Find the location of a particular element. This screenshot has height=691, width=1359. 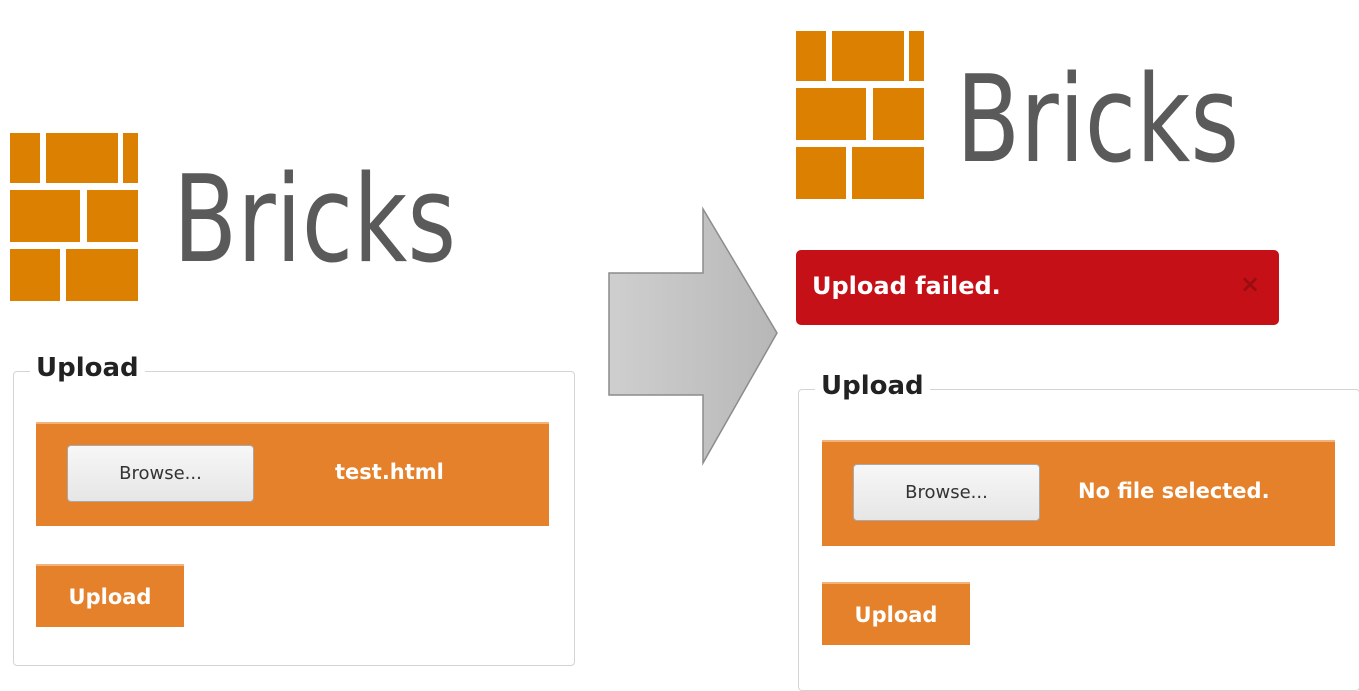

file-input-bar: Browse... No file selected. is located at coordinates (1078, 493).